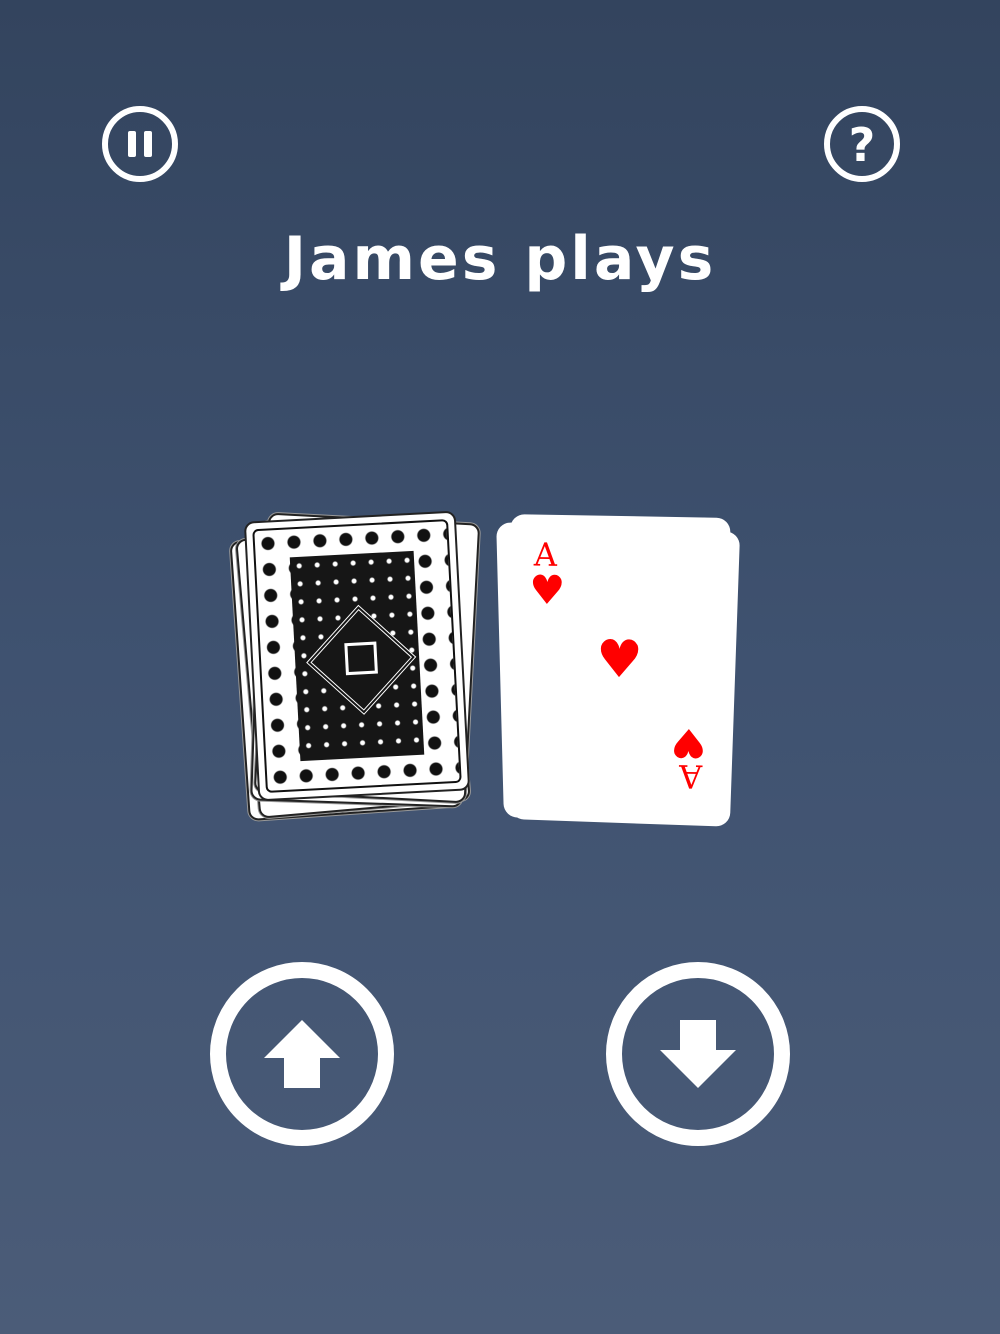 The image size is (1000, 1334). Describe the element at coordinates (500, 259) in the screenshot. I see `turn-title: James plays` at that location.